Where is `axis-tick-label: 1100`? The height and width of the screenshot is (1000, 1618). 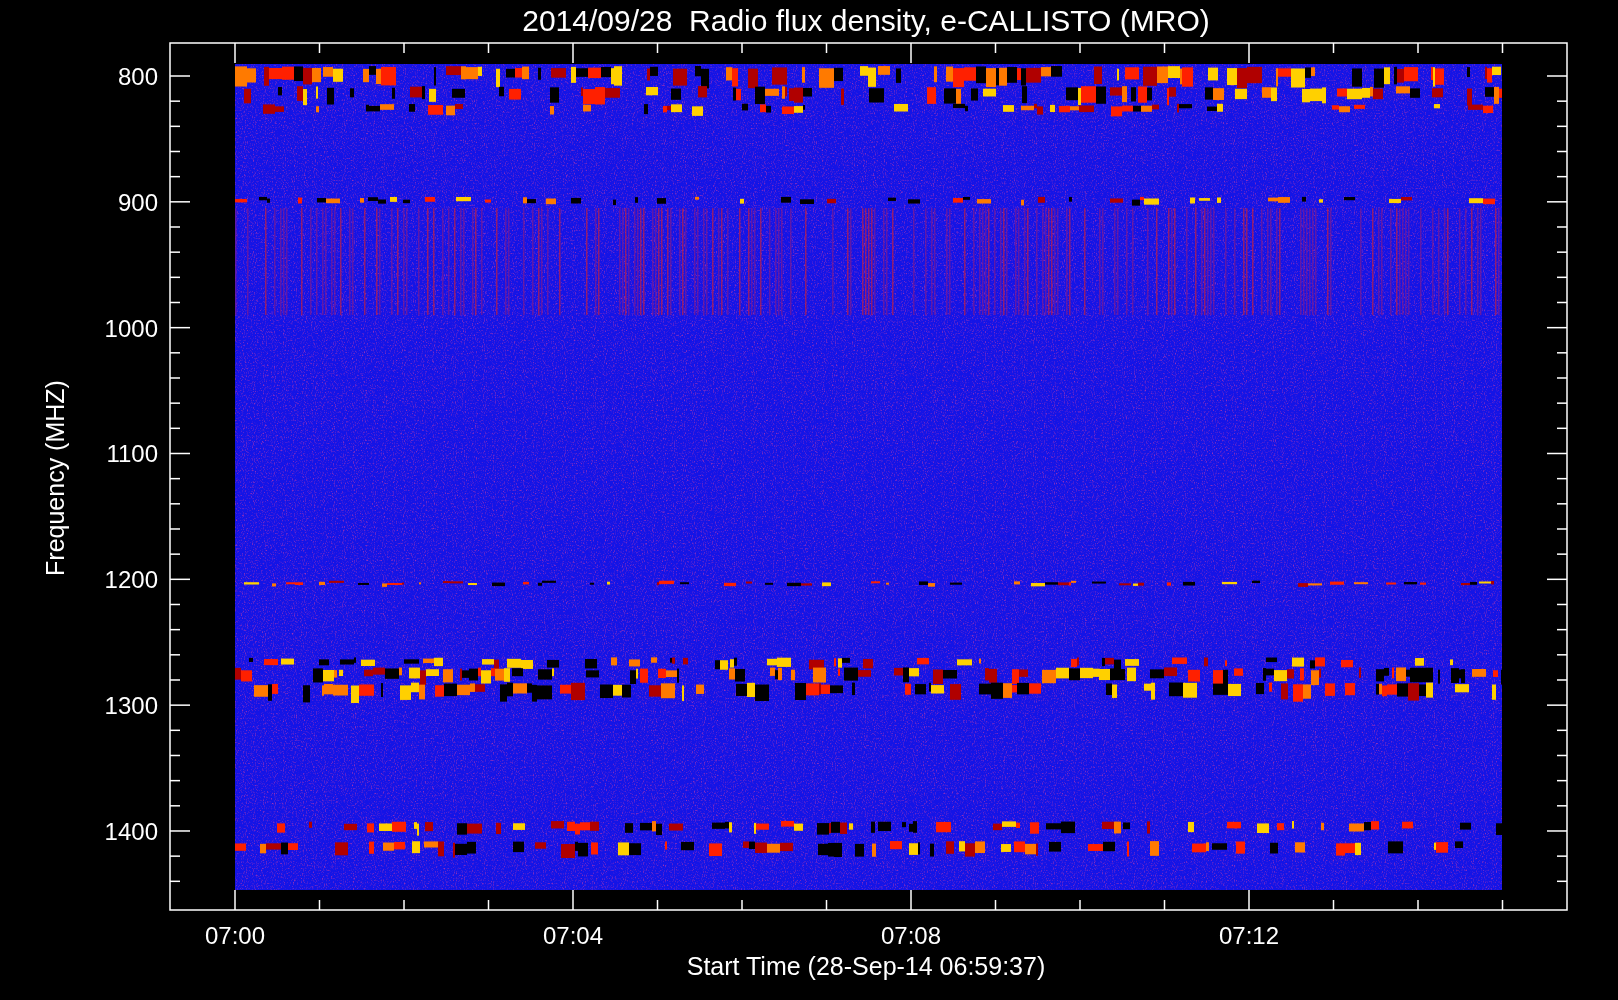
axis-tick-label: 1100 is located at coordinates (132, 454).